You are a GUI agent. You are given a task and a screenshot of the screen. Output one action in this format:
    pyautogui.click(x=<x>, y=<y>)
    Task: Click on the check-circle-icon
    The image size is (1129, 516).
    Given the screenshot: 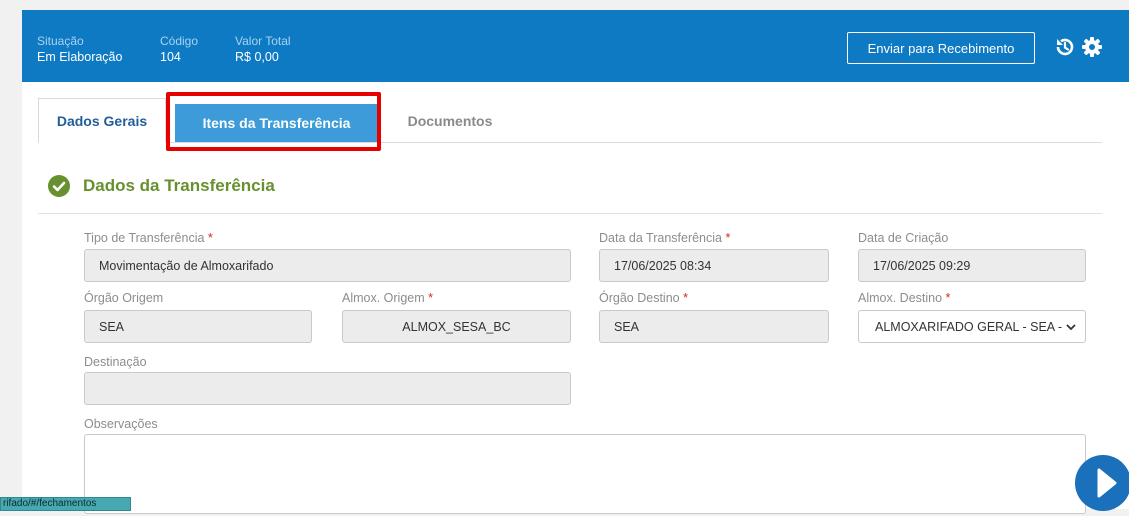 What is the action you would take?
    pyautogui.click(x=59, y=186)
    